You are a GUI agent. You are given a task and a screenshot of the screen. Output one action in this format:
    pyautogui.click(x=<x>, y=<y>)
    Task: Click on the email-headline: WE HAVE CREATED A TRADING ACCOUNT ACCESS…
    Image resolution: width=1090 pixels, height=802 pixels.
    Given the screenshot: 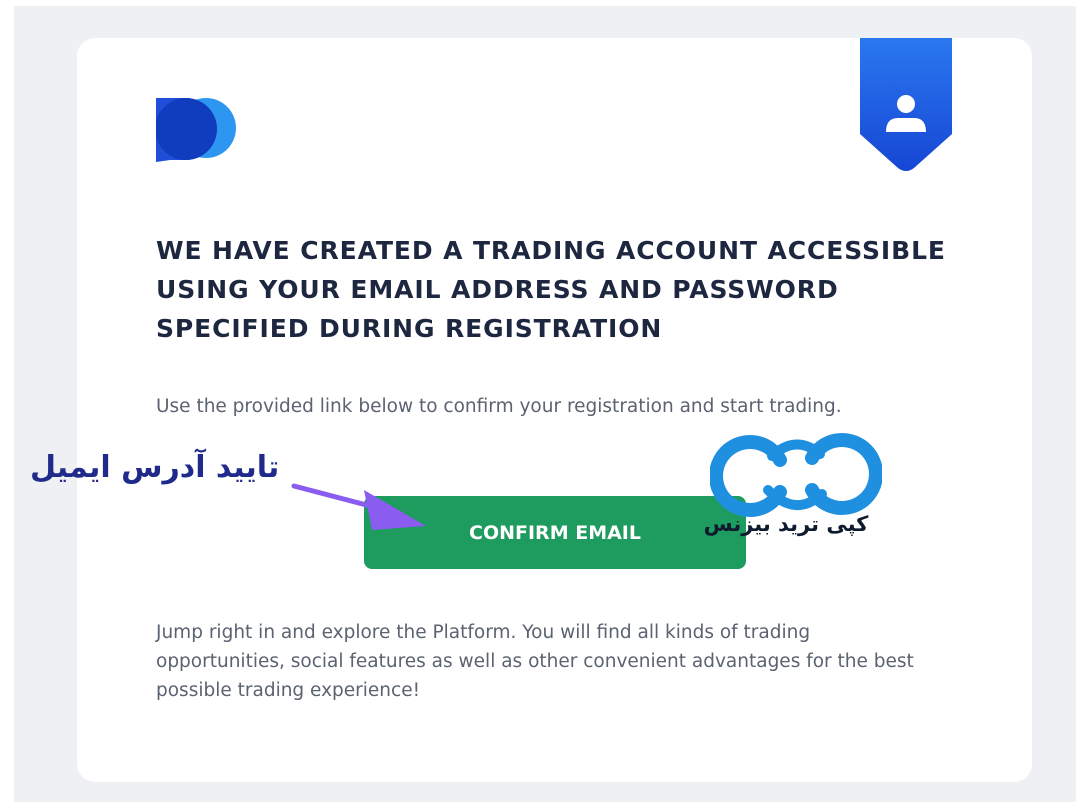 What is the action you would take?
    pyautogui.click(x=551, y=289)
    